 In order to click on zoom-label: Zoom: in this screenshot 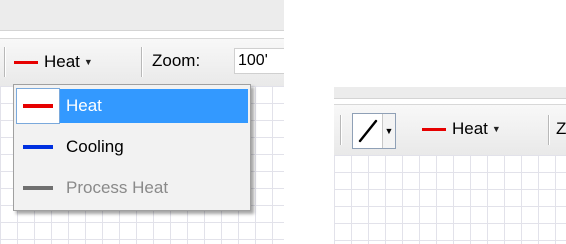, I will do `click(176, 60)`.